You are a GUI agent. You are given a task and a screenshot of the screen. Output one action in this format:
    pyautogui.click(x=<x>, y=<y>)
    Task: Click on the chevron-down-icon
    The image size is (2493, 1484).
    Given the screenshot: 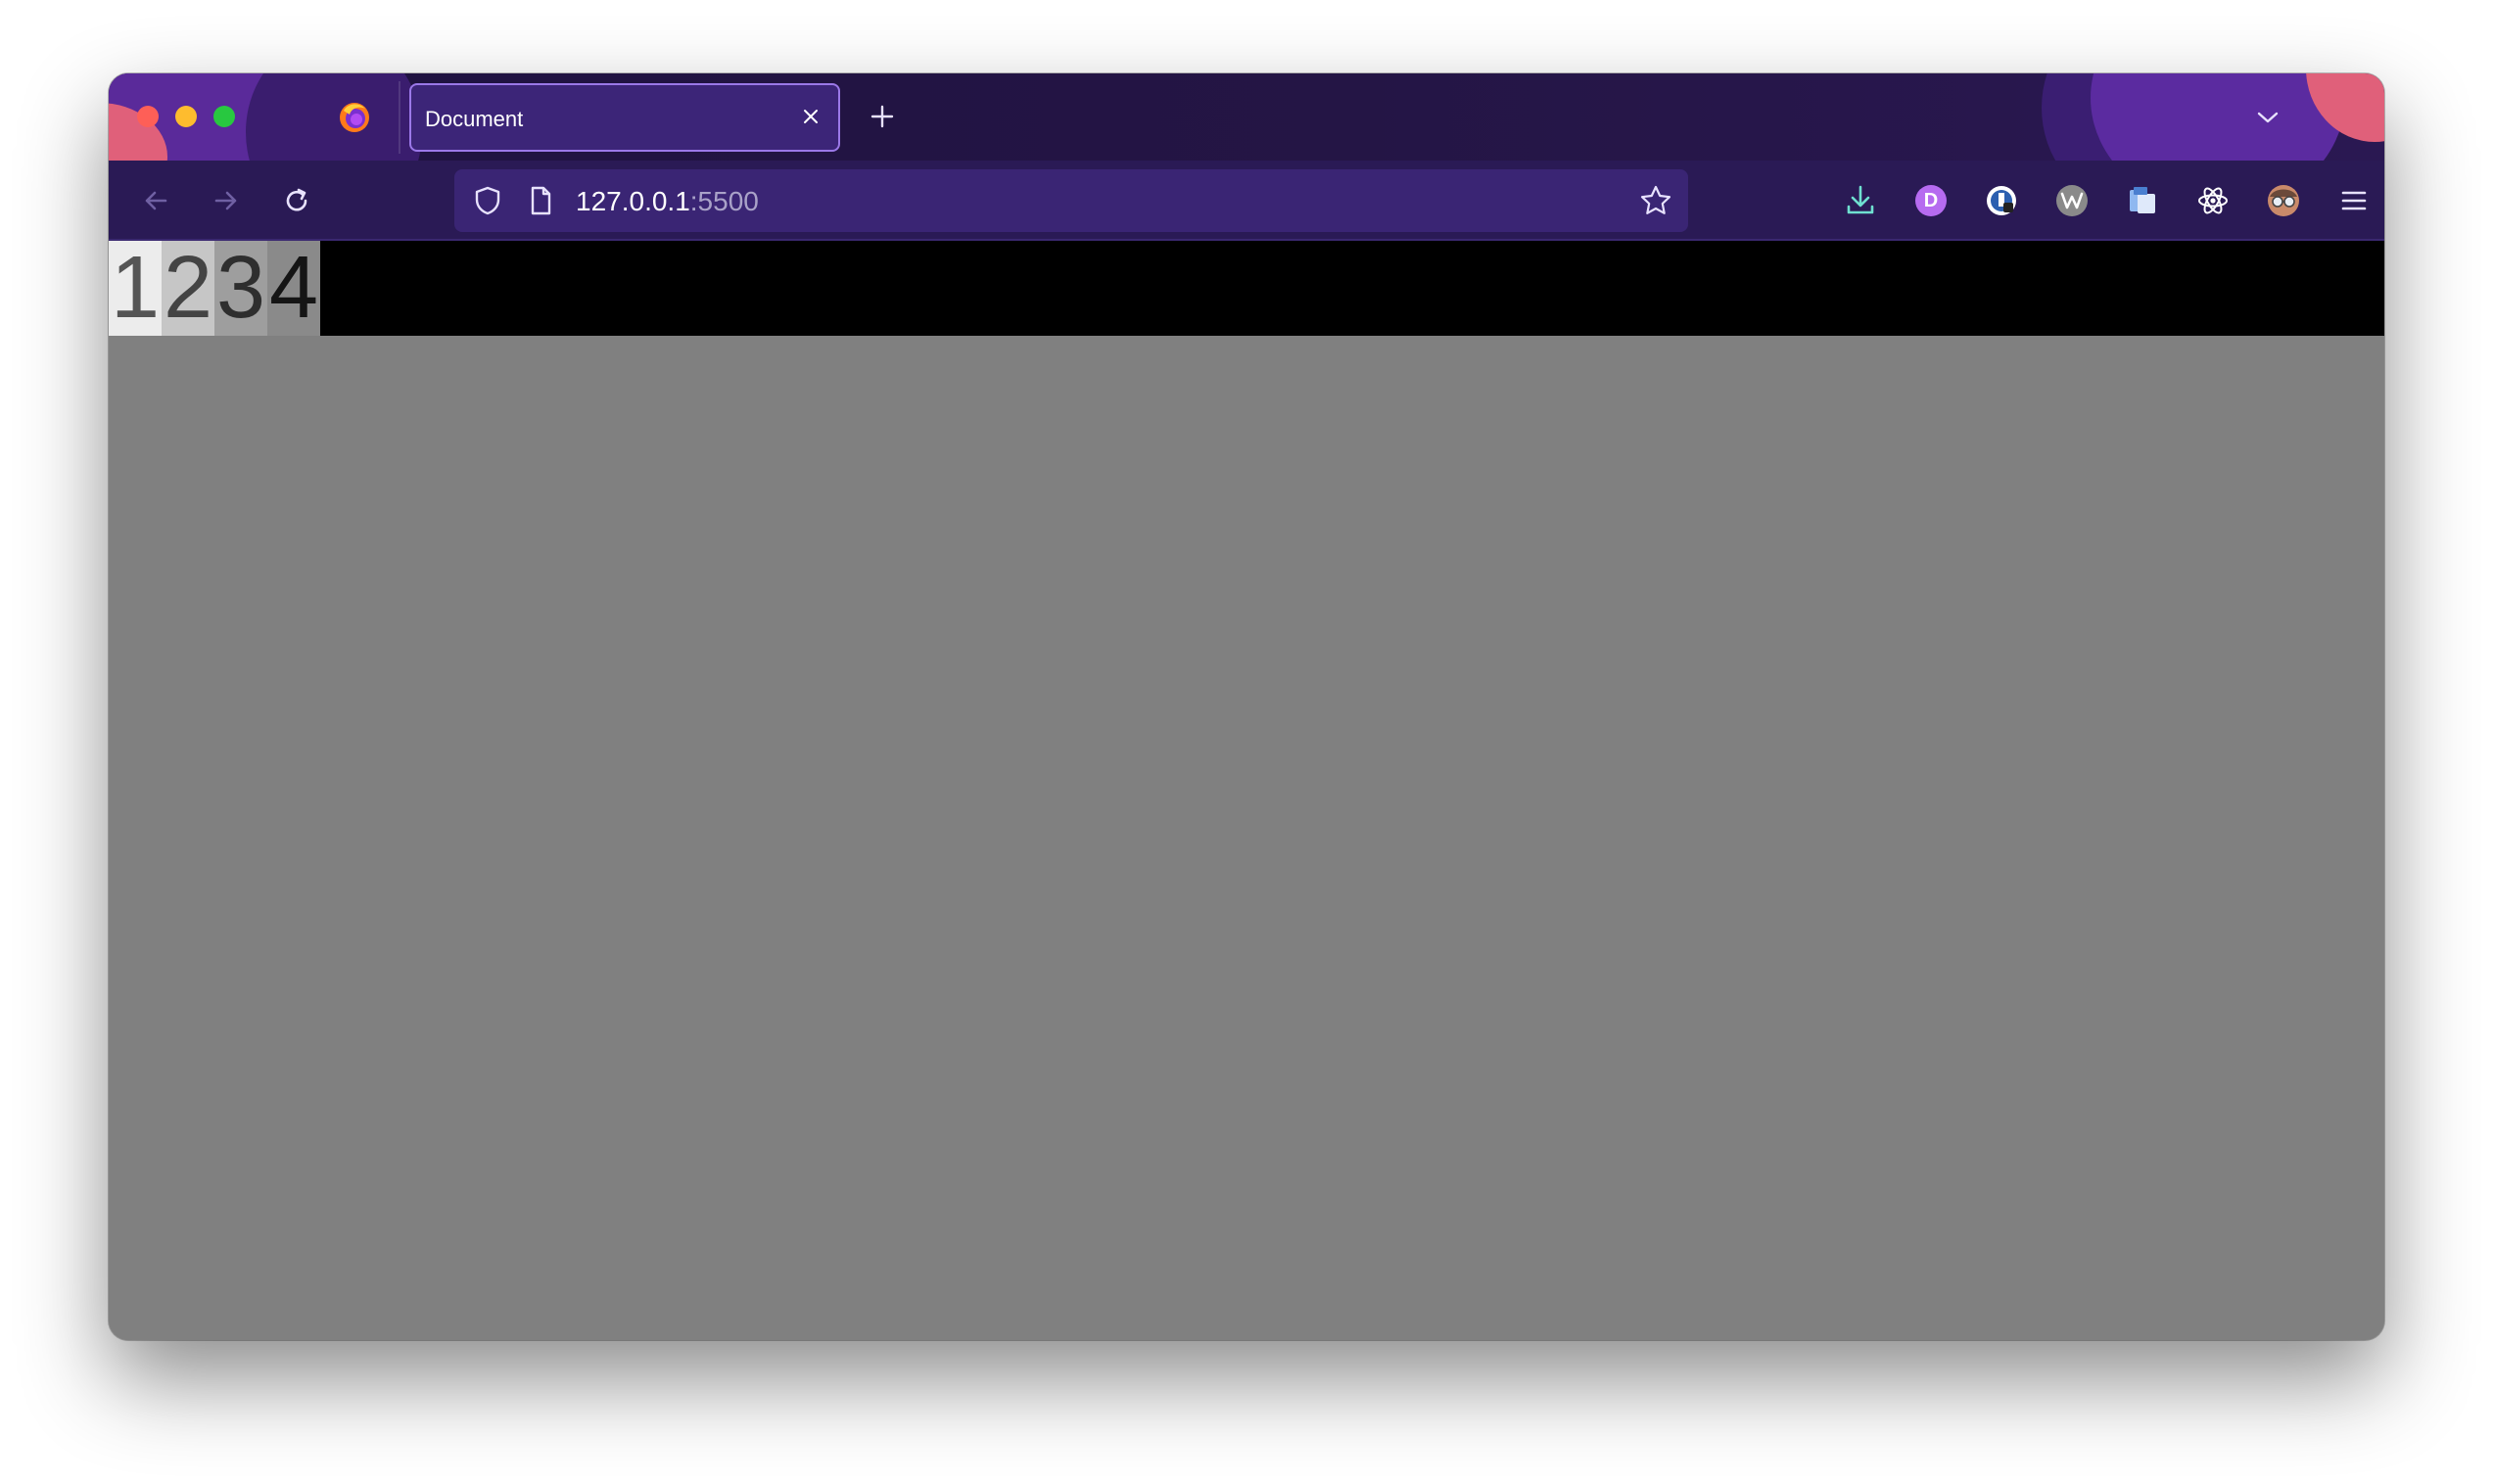 What is the action you would take?
    pyautogui.click(x=2267, y=117)
    